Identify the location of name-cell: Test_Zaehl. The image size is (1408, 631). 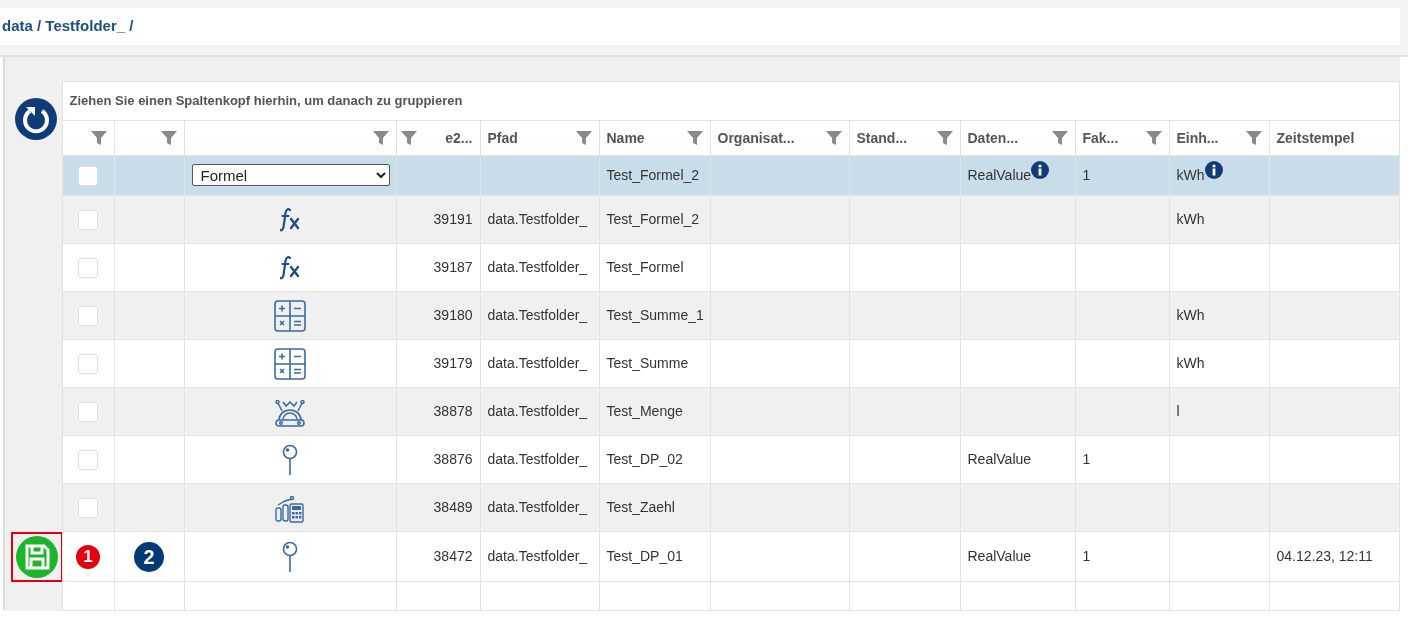
(640, 507).